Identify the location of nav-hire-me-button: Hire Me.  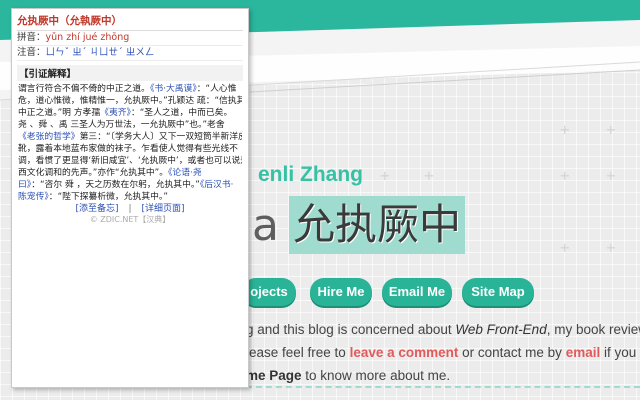
(341, 292).